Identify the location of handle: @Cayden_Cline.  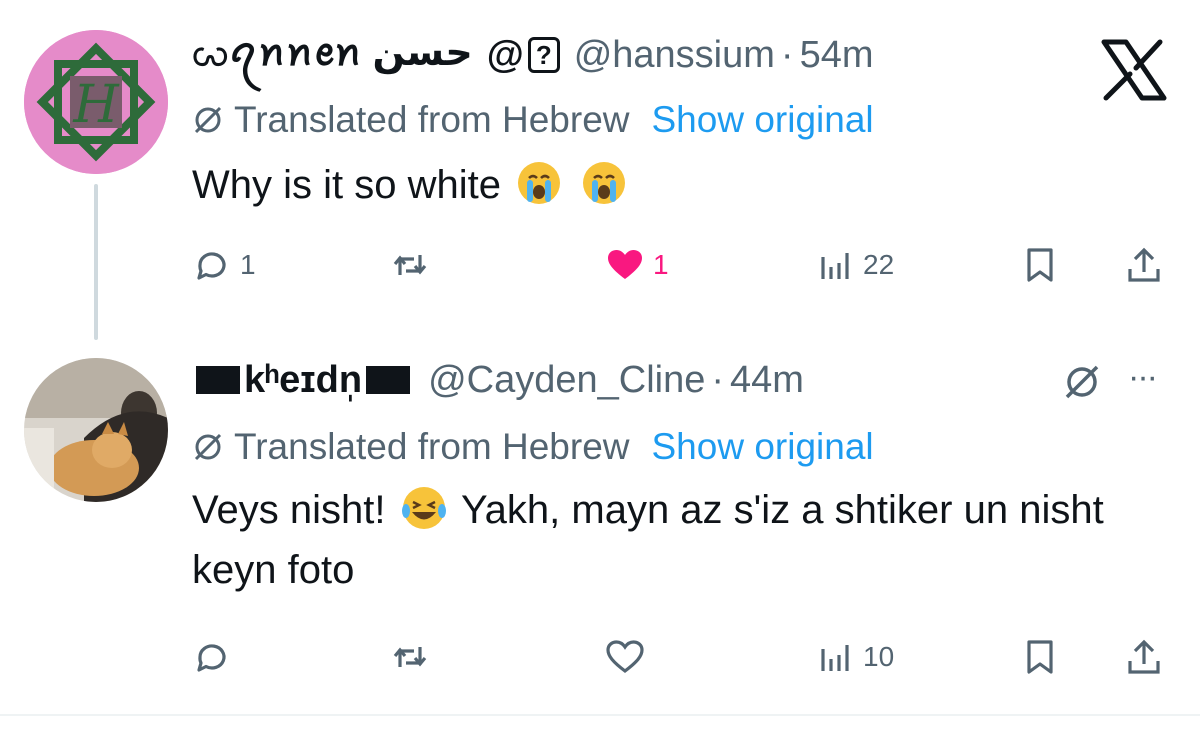
(566, 380).